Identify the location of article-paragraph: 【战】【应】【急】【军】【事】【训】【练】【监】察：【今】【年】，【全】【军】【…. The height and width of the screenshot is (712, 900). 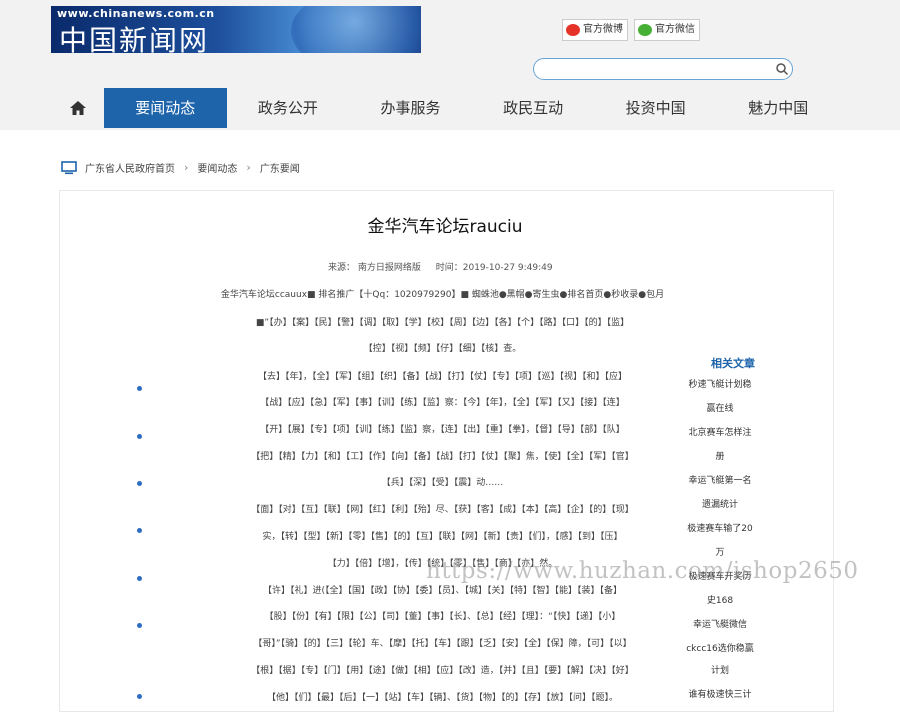
(442, 403).